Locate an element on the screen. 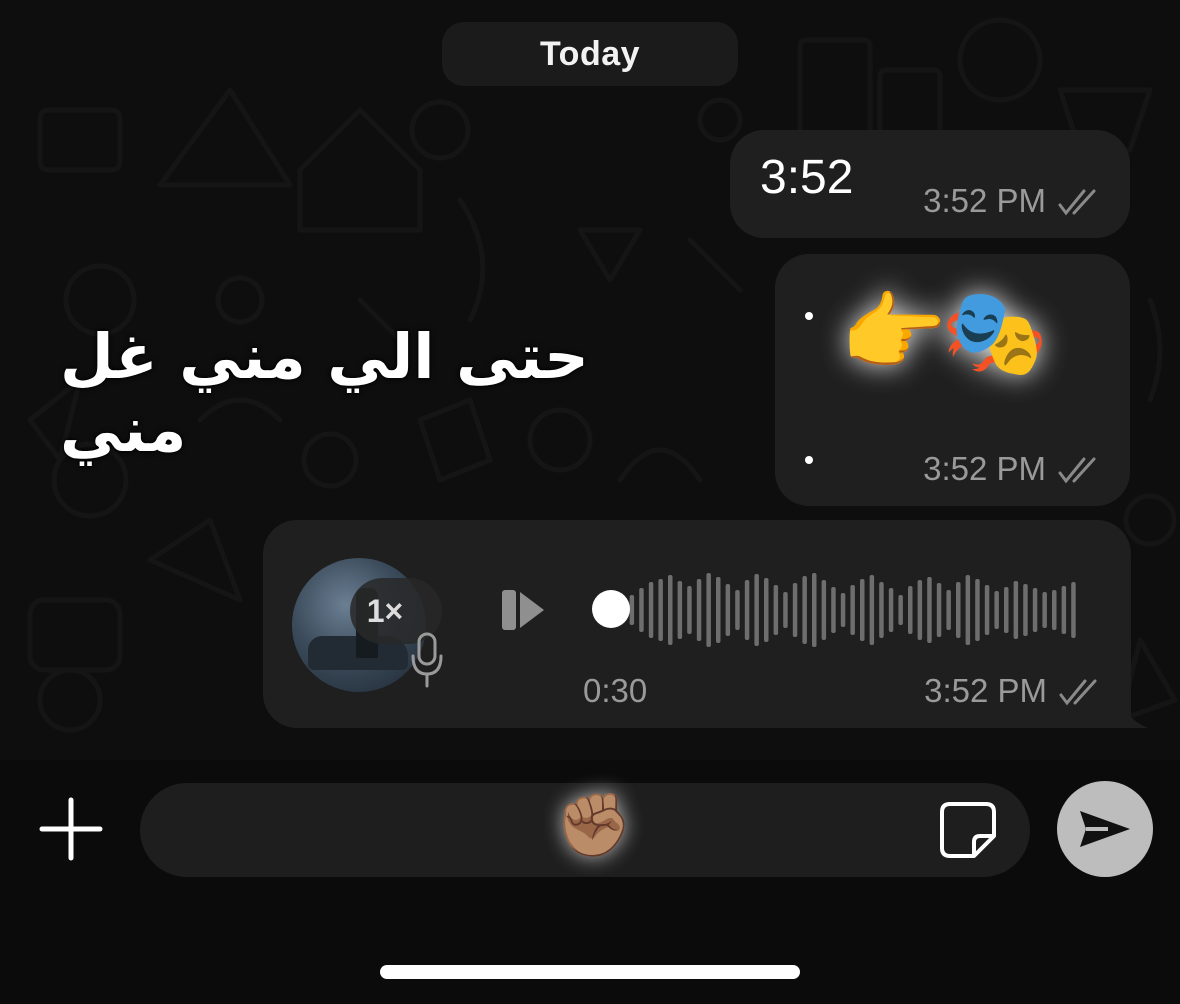  playback-scrubber-knob is located at coordinates (611, 609).